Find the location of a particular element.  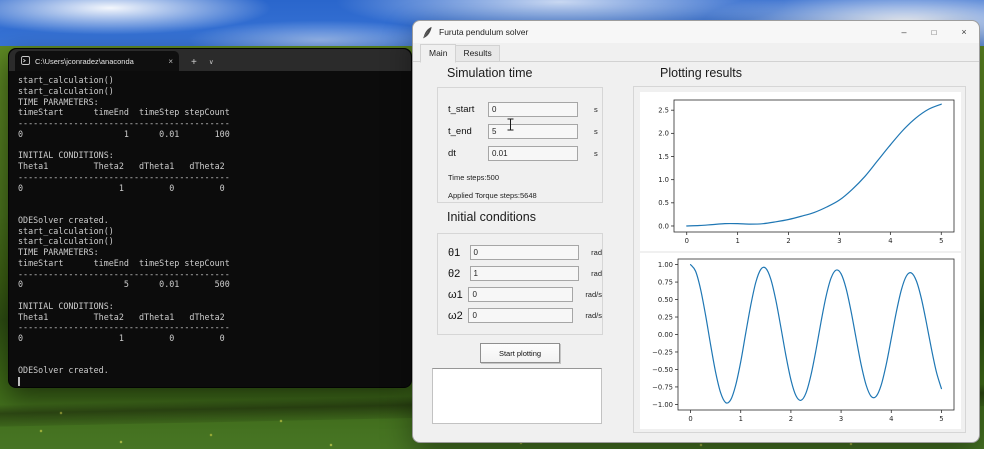

terminal-tab-title: C:\Users\jconradez\anaconda is located at coordinates (84, 61).